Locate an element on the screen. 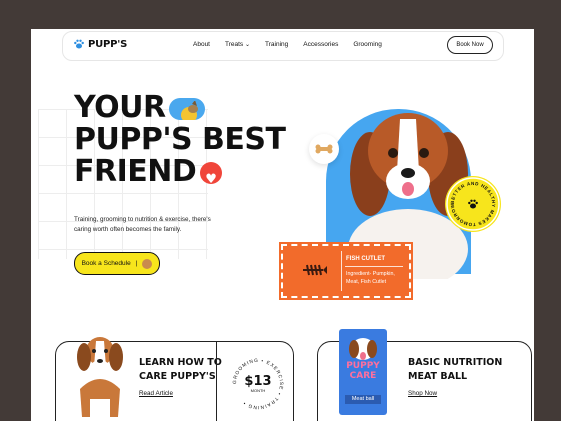  price-value: $13 is located at coordinates (257, 381).